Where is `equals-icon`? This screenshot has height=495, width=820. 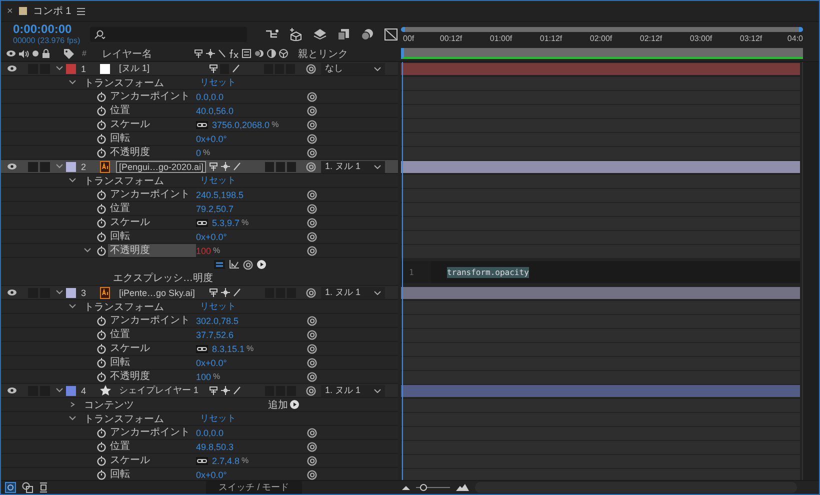
equals-icon is located at coordinates (219, 264).